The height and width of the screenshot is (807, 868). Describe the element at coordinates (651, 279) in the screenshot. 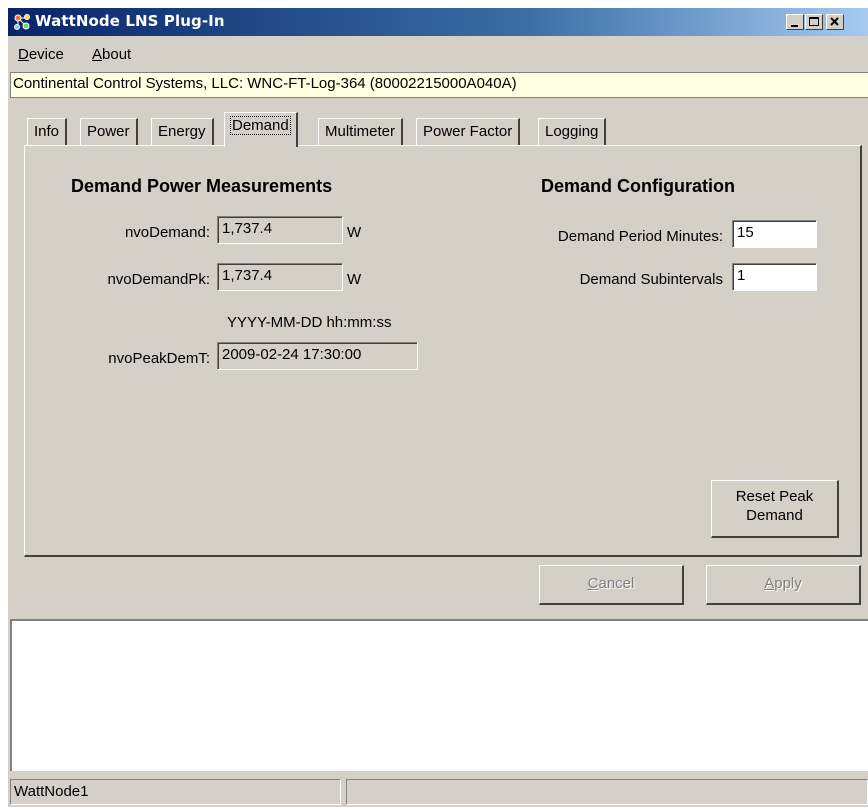

I see `demand-subintervals-label: Demand Subintervals` at that location.